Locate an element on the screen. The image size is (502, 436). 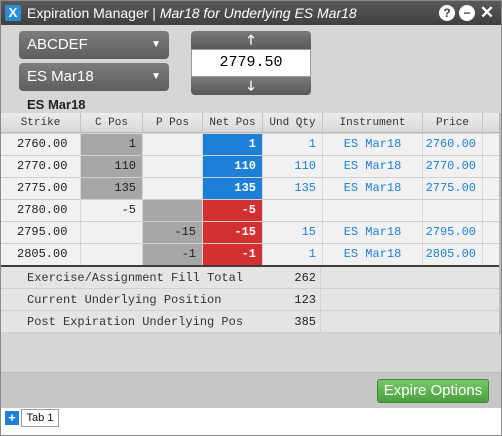
table-row: 2770.00 110 110 110 ES Mar18 2770.00 is located at coordinates (251, 167).